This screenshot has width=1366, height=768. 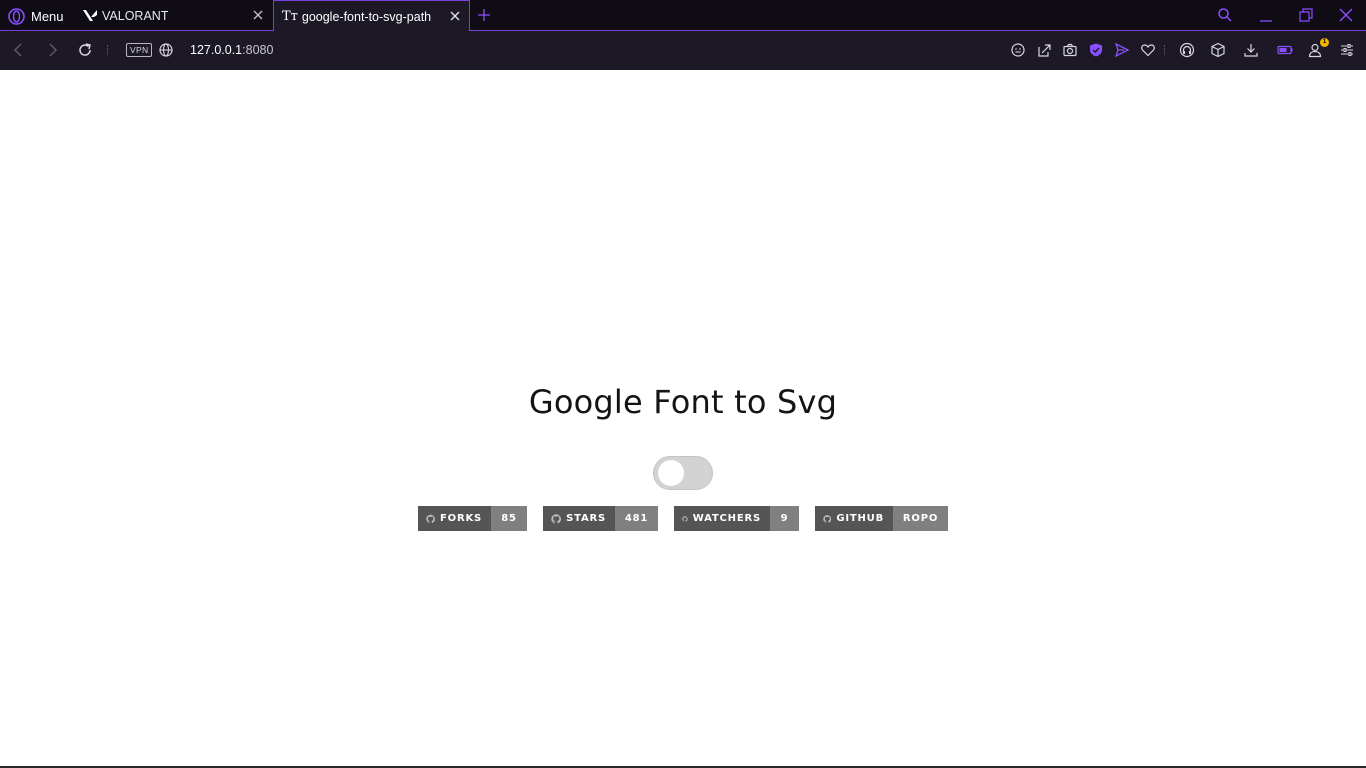 I want to click on badge-label: GITHUB, so click(x=854, y=518).